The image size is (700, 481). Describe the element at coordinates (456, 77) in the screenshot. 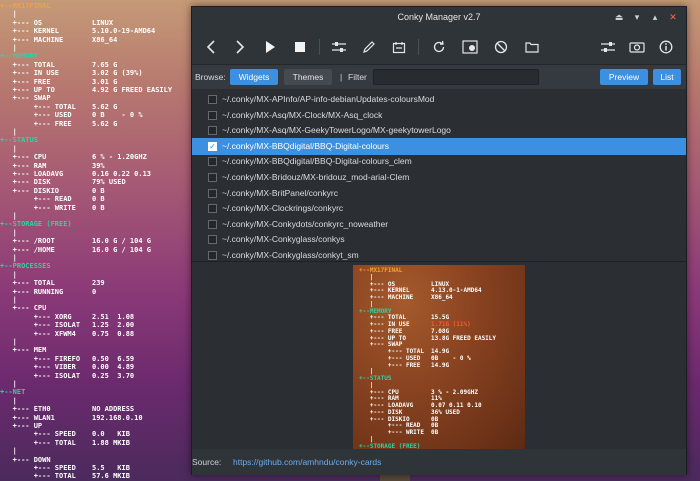

I see `filter-input` at that location.